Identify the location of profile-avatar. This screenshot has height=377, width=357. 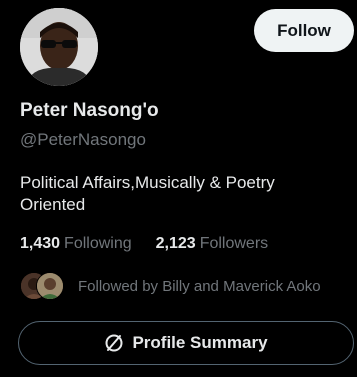
(59, 47).